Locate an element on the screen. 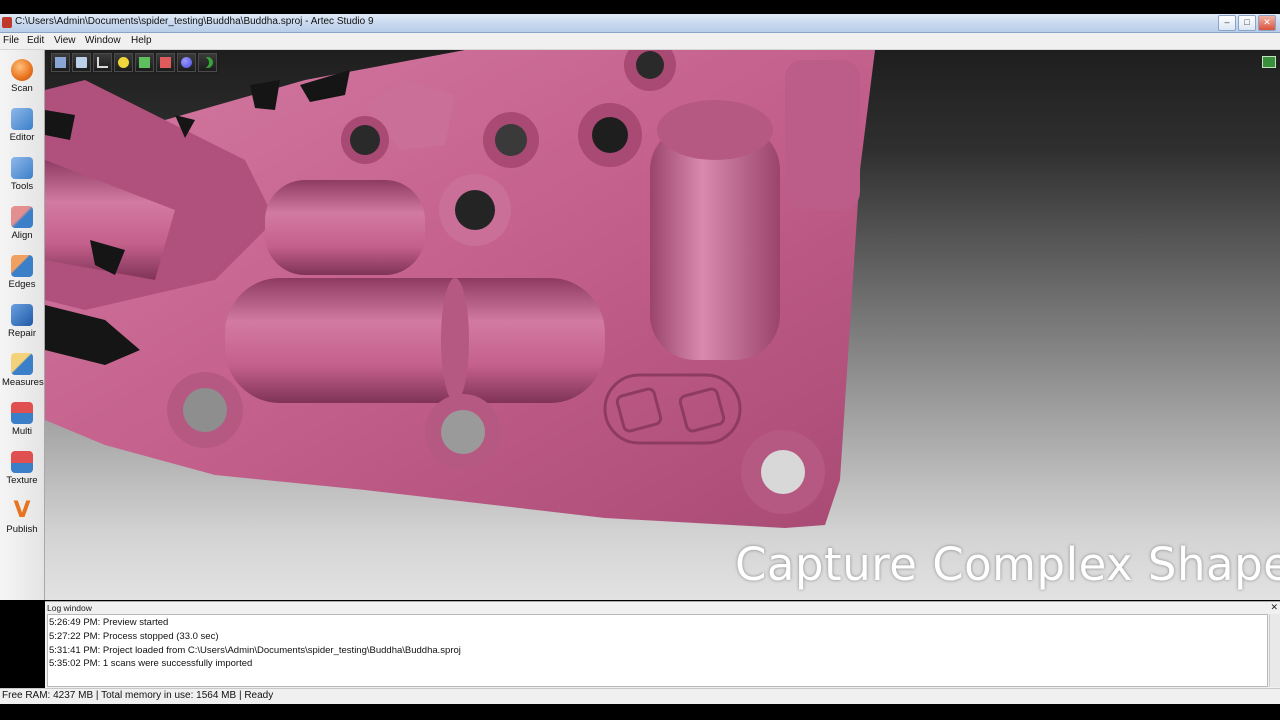 This screenshot has width=1280, height=720. panel-toggle-icon is located at coordinates (1269, 62).